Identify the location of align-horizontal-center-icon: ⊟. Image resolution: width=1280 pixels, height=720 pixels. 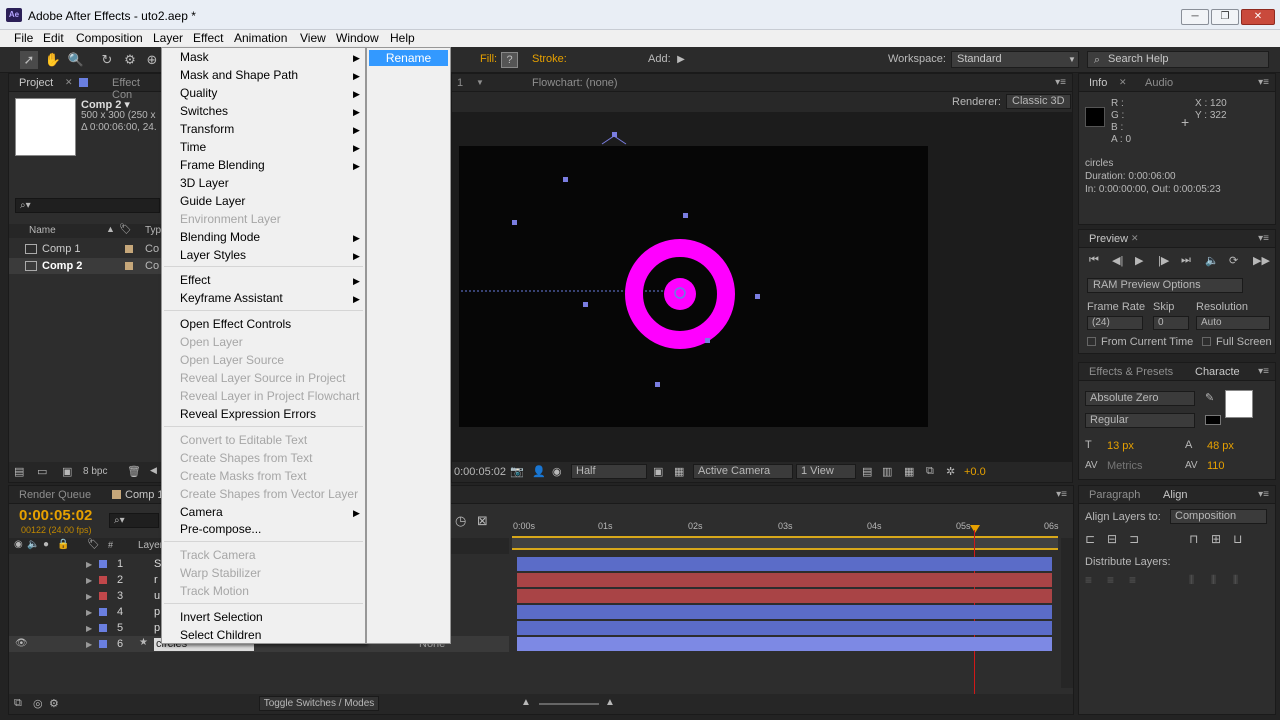
(1112, 539).